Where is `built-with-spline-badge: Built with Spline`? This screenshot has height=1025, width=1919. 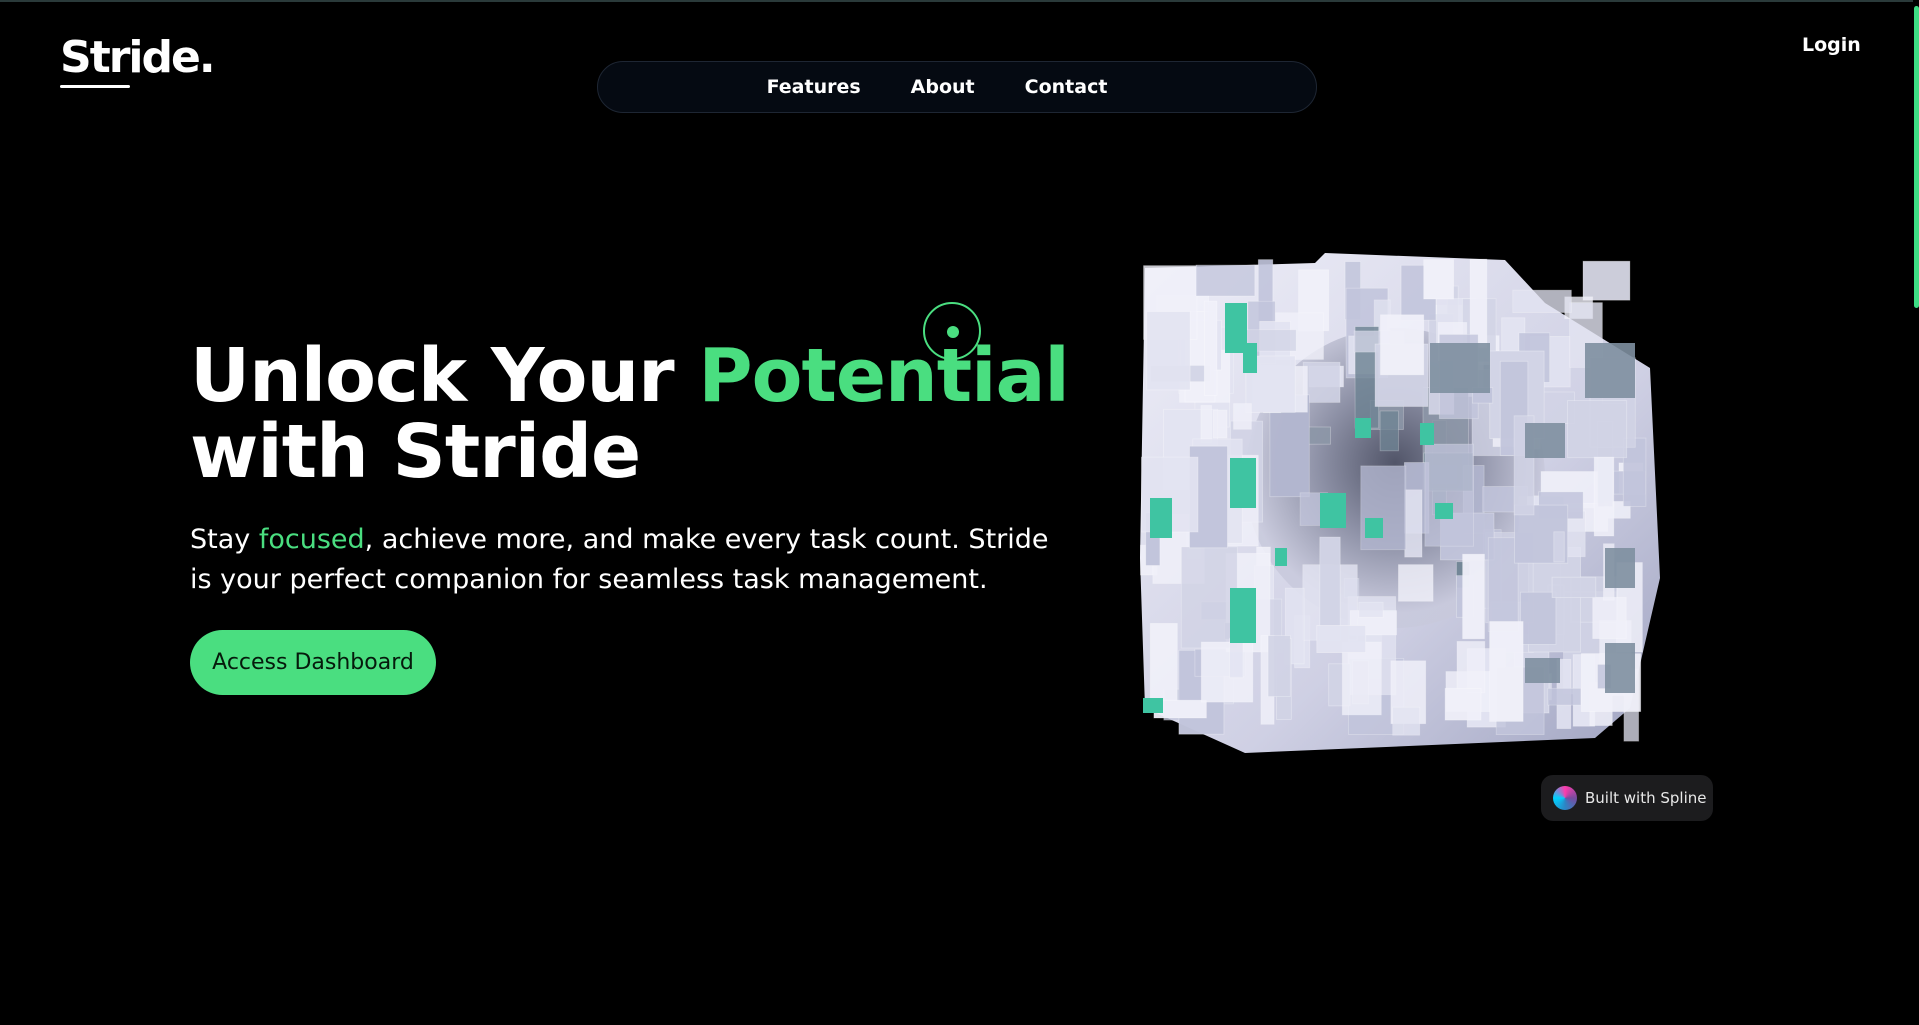
built-with-spline-badge: Built with Spline is located at coordinates (1627, 798).